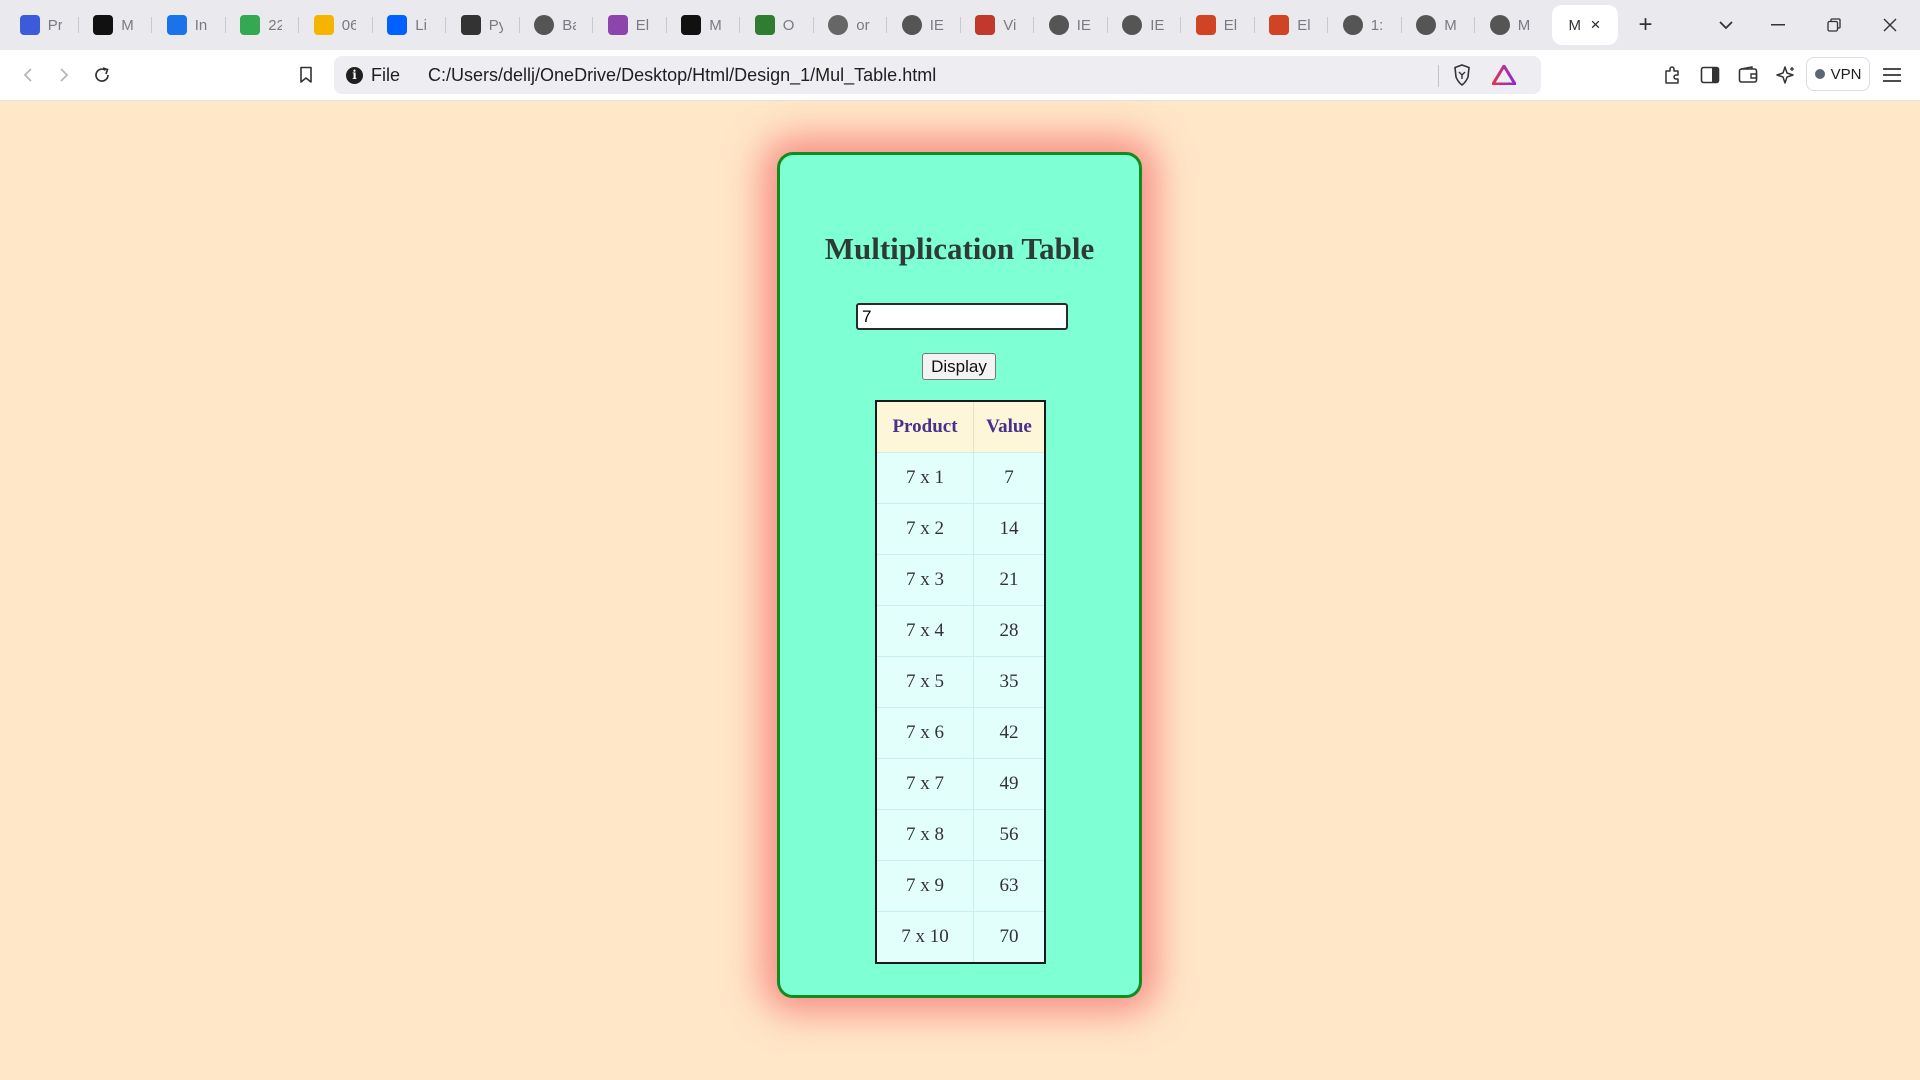 Image resolution: width=1920 pixels, height=1080 pixels. I want to click on display-button: Display, so click(959, 366).